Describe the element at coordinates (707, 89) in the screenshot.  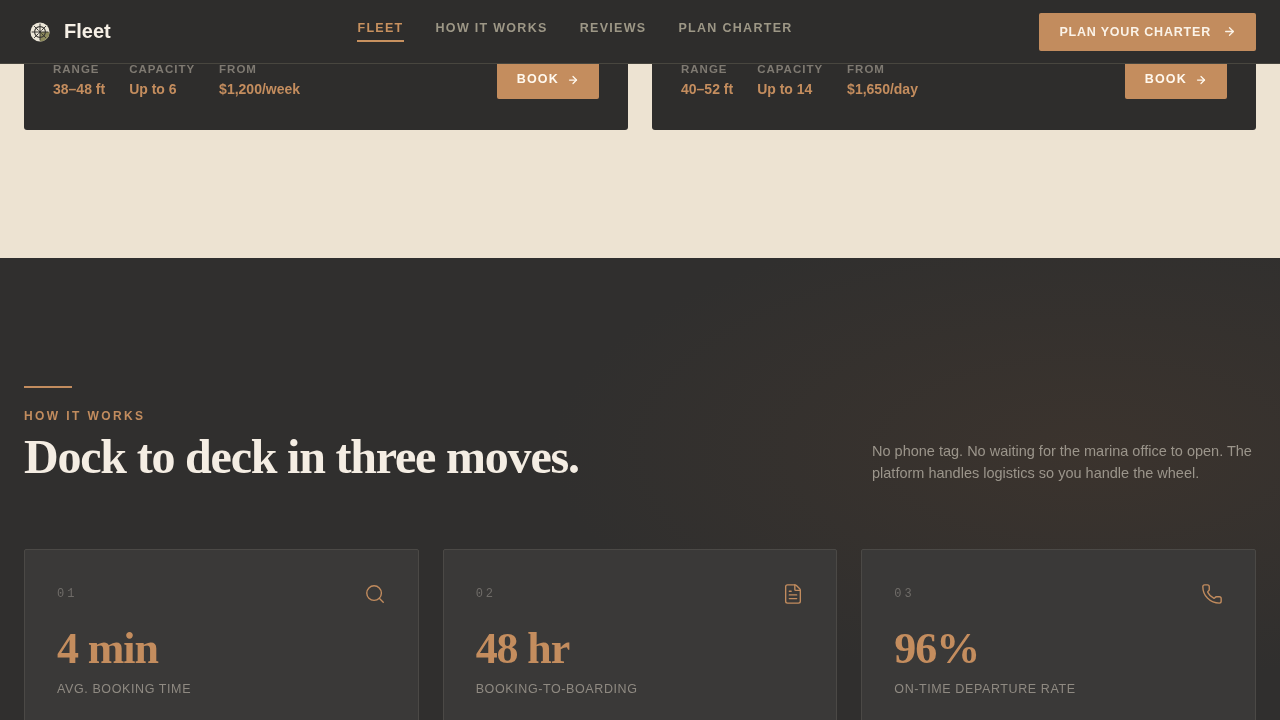
I see `spec-value: 40–52 ft` at that location.